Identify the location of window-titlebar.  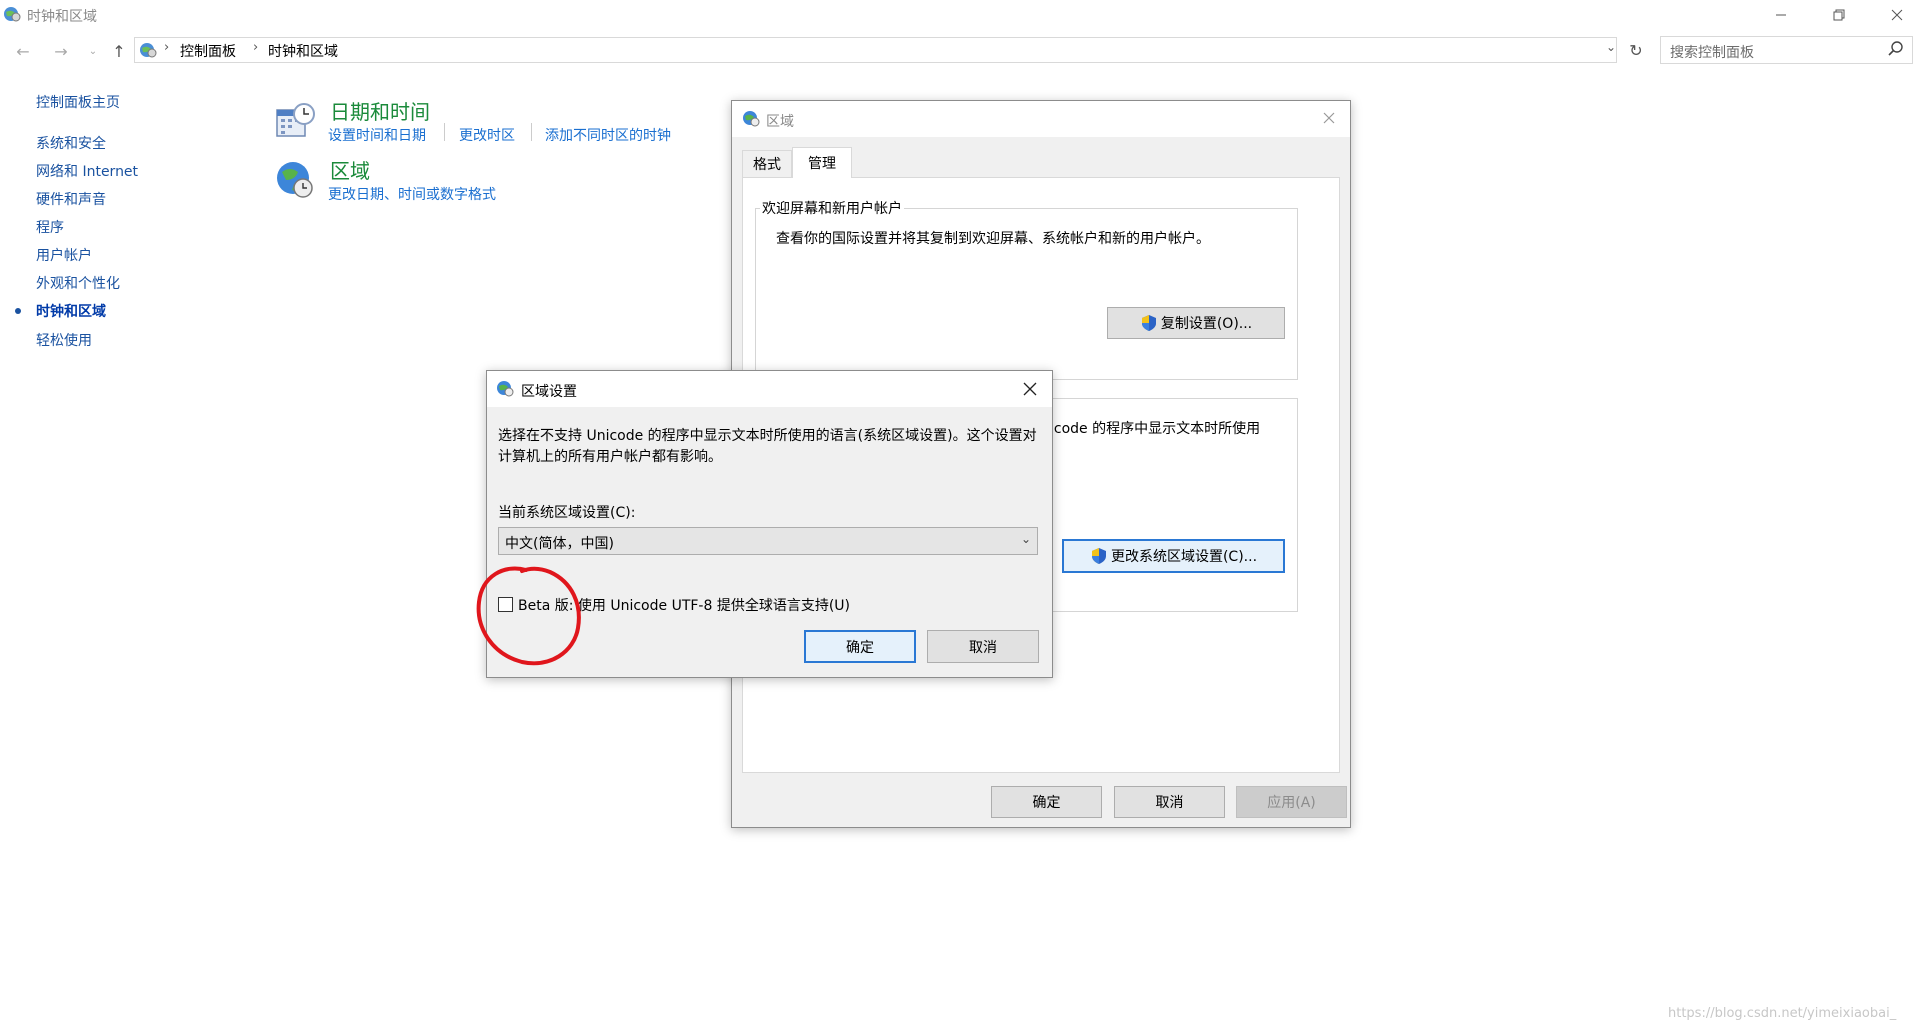
(960, 15).